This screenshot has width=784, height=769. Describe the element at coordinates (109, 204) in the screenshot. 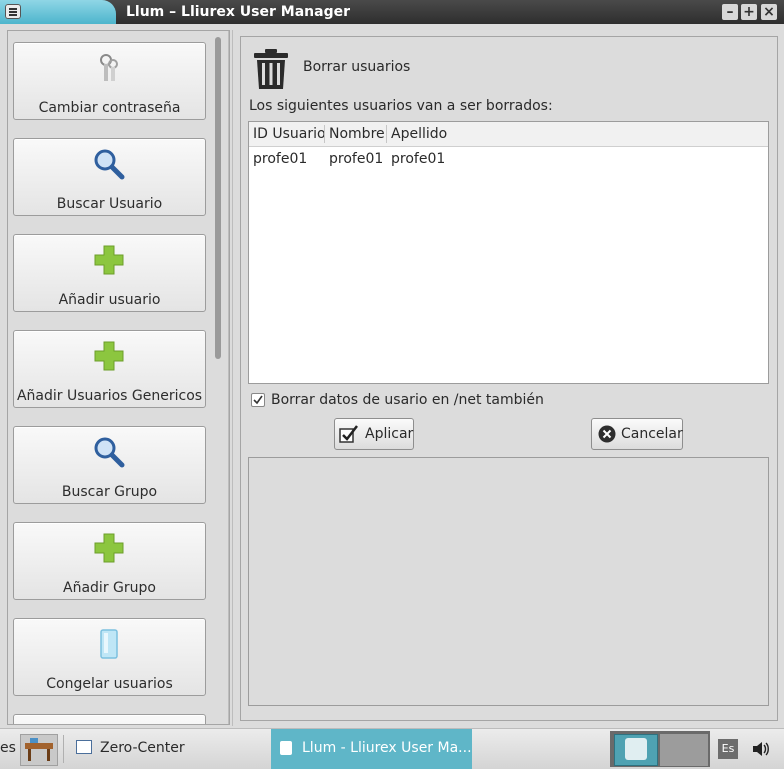

I see `sidebar-item-label: Buscar Usuario` at that location.